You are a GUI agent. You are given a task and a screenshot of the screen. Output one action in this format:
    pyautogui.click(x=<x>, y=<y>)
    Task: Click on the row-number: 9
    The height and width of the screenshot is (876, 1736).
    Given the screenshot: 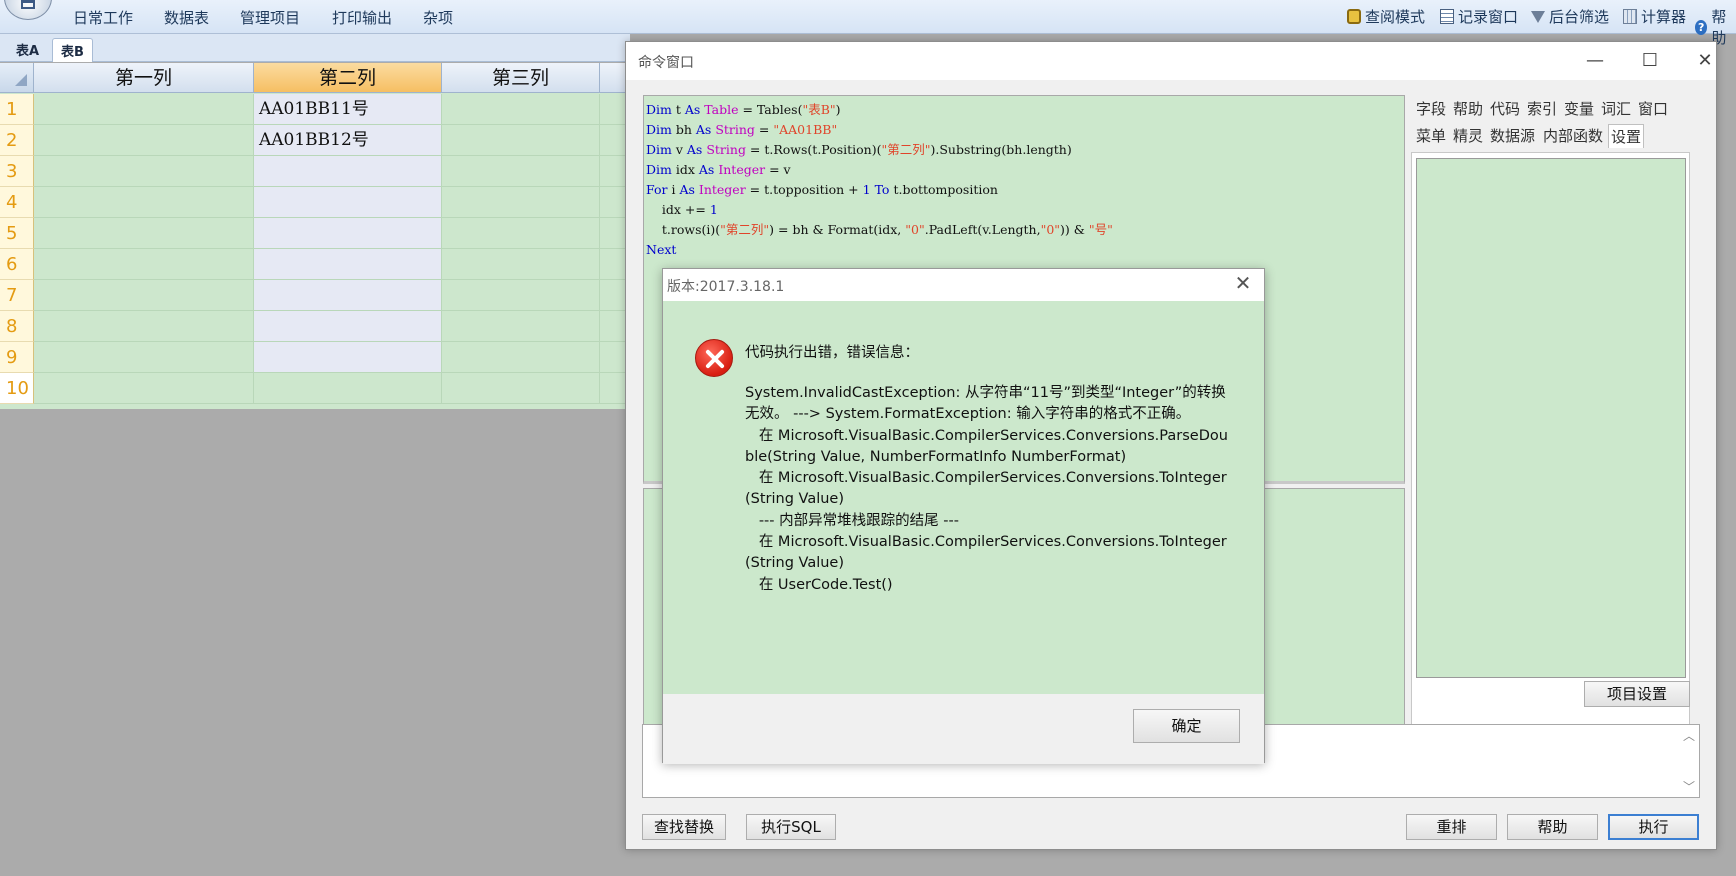 What is the action you would take?
    pyautogui.click(x=17, y=357)
    